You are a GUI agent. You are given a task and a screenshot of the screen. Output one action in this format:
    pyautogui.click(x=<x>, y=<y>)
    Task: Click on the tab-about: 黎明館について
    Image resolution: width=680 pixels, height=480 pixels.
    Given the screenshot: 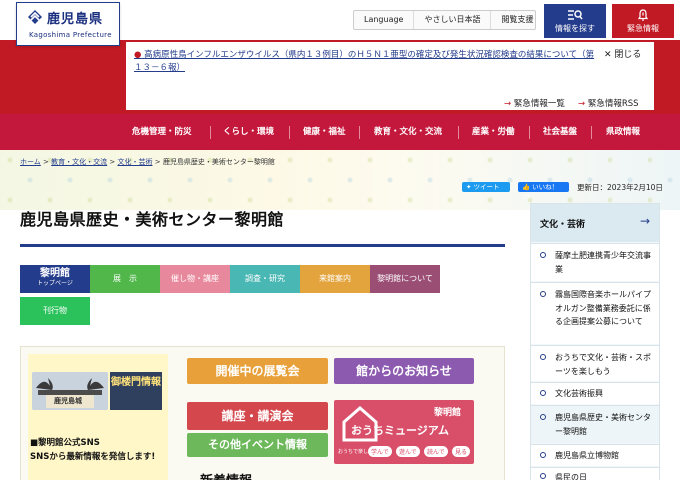 What is the action you would take?
    pyautogui.click(x=405, y=279)
    